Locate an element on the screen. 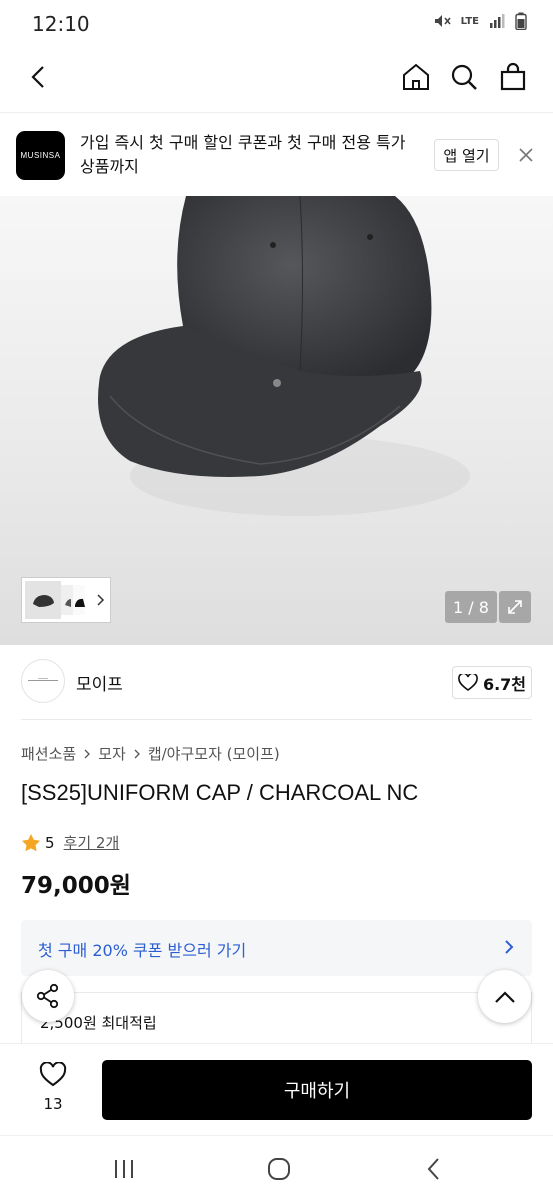 This screenshot has height=1200, width=553. musinsa-logo: MUSINSA is located at coordinates (40, 155).